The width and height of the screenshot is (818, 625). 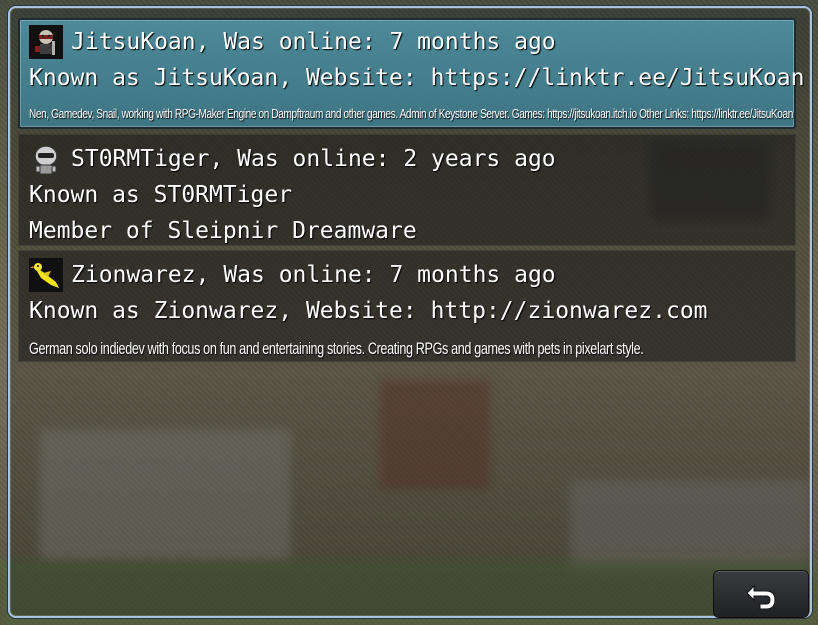 What do you see at coordinates (313, 159) in the screenshot?
I see `member-name-line: ST0RMTiger, Was online: 2 years ago` at bounding box center [313, 159].